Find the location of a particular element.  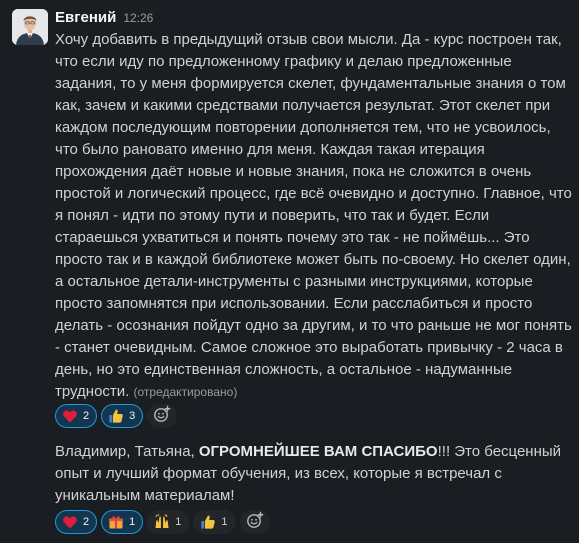

reaction-thumbs-up: 1 is located at coordinates (214, 522).